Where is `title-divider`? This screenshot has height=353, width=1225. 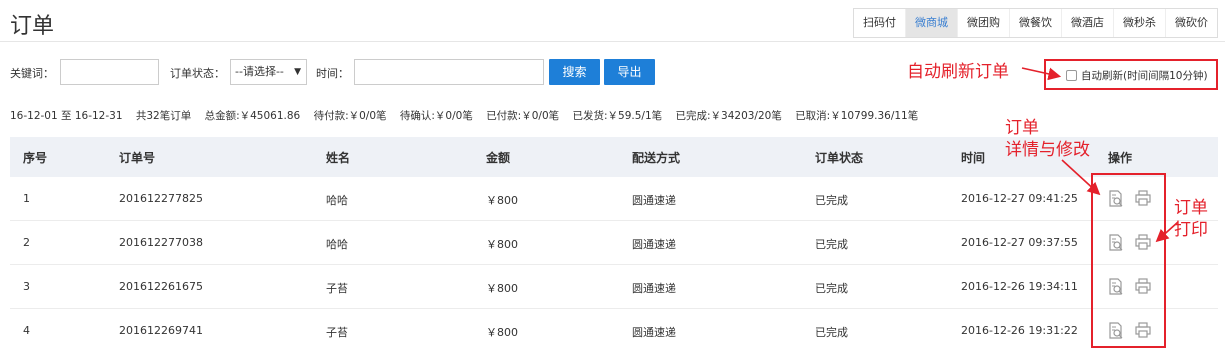 title-divider is located at coordinates (612, 41).